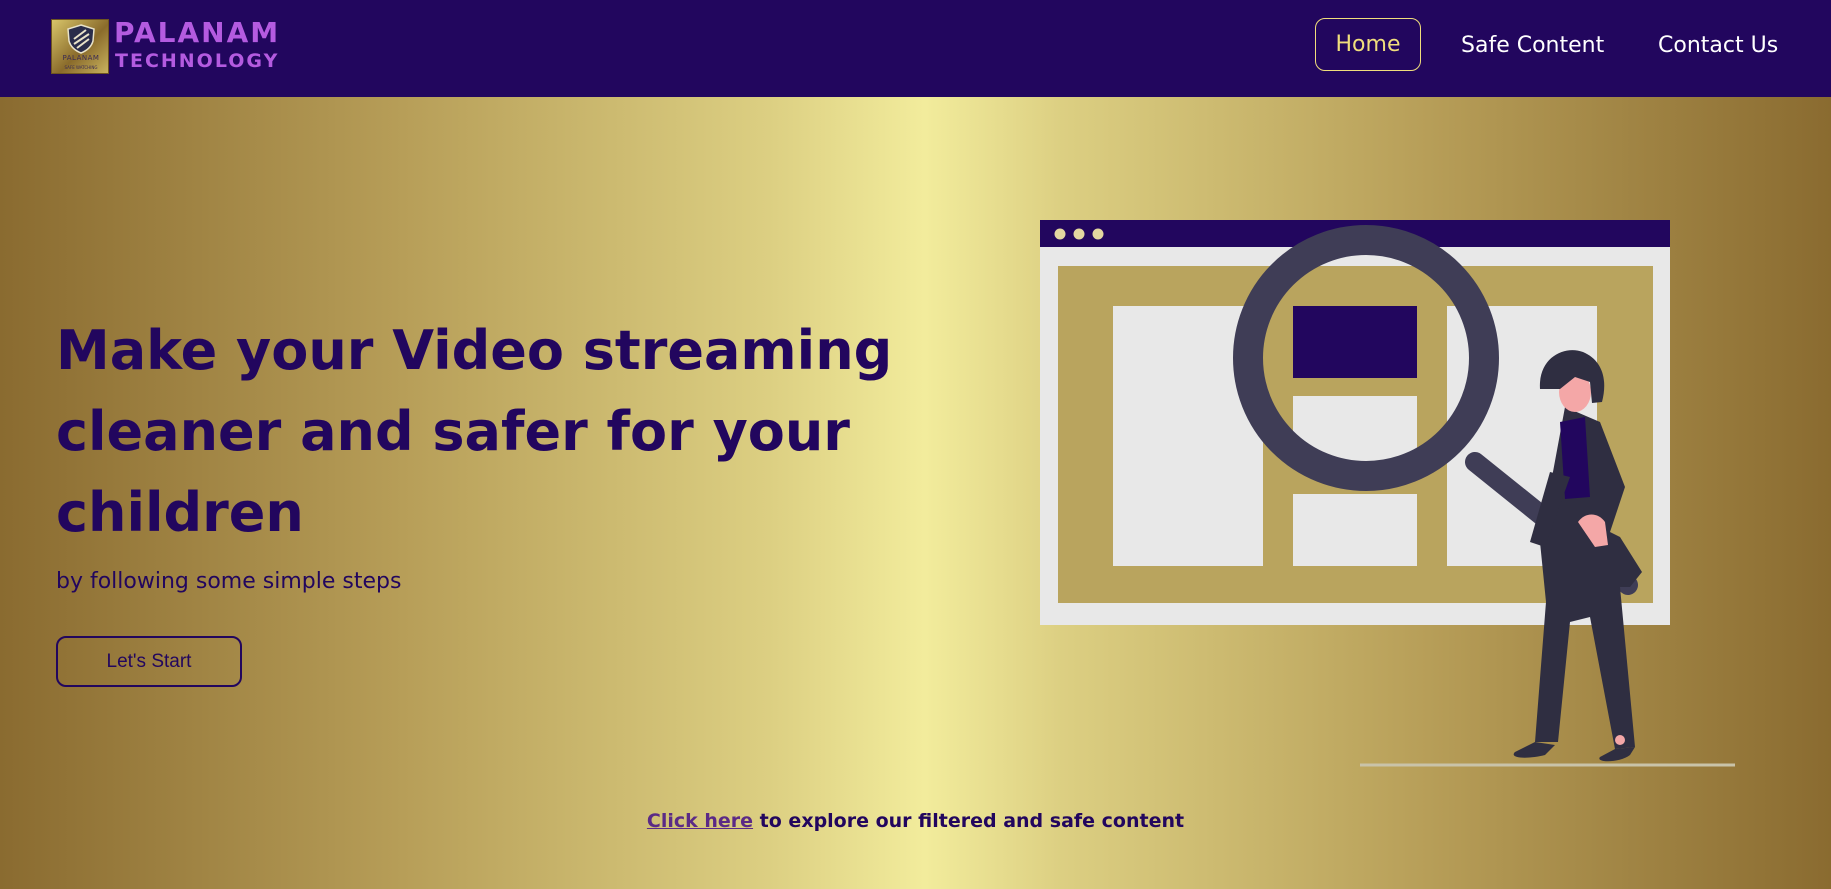 The width and height of the screenshot is (1831, 889). I want to click on brand-name: PALANAM, so click(197, 33).